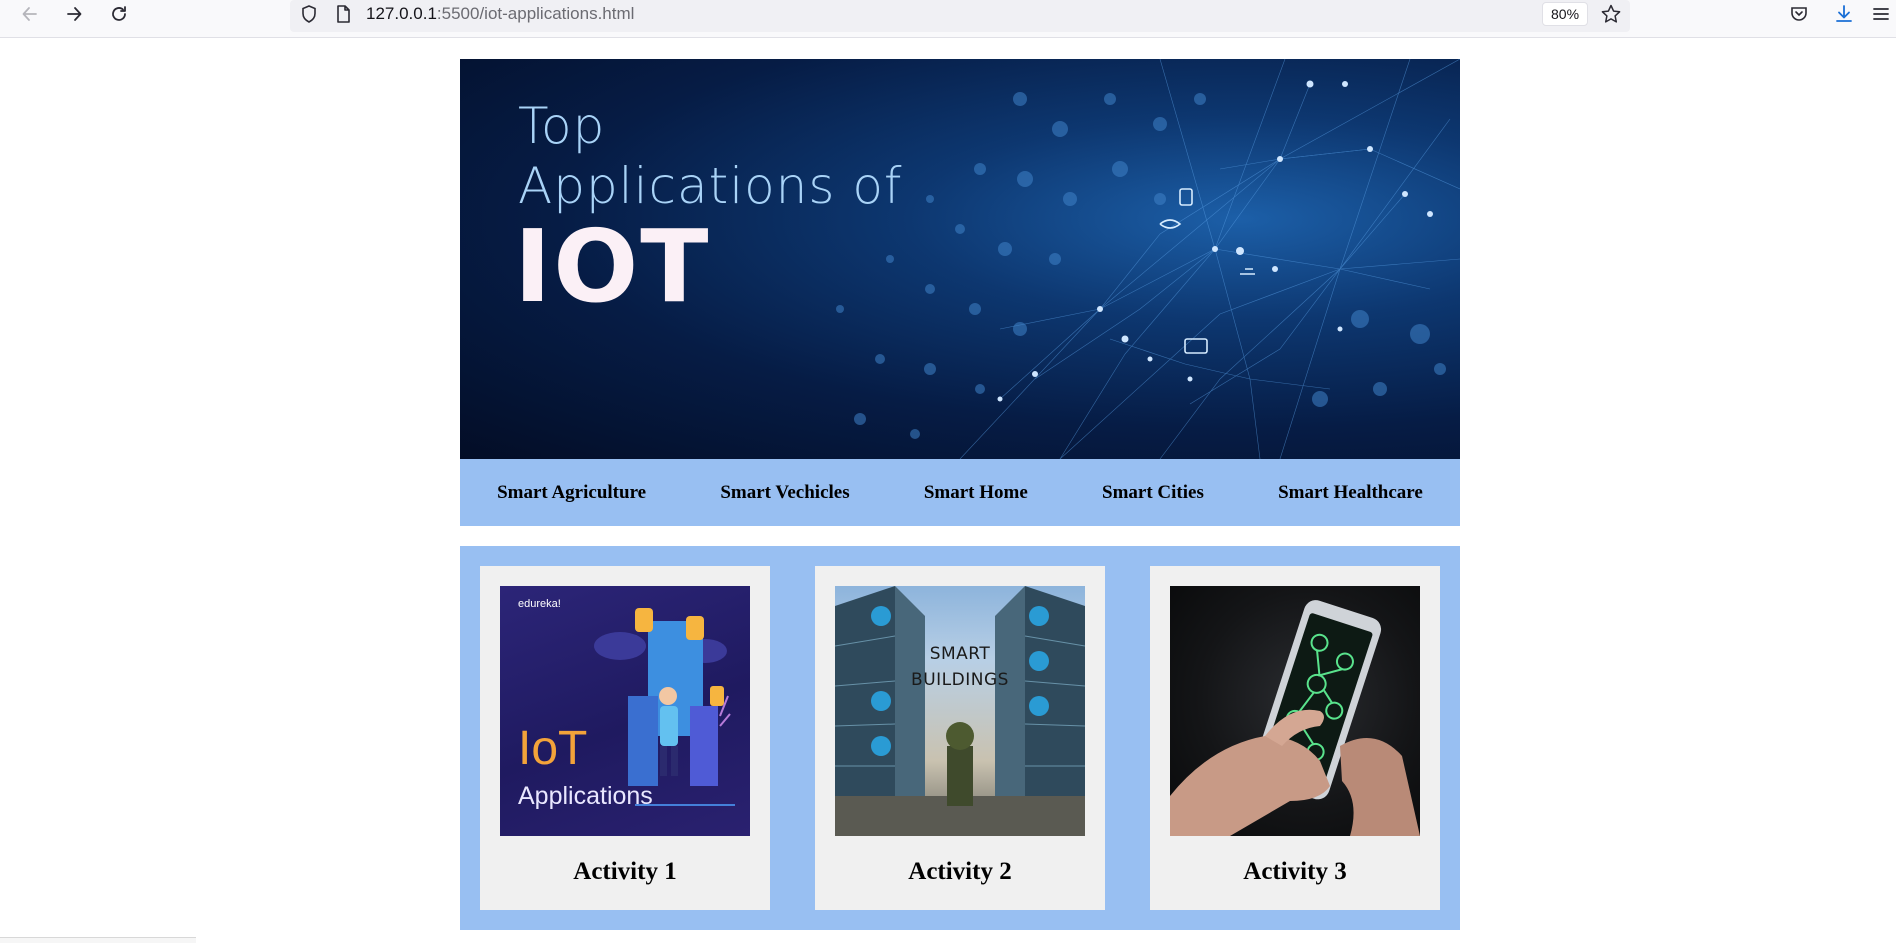  What do you see at coordinates (98, 940) in the screenshot?
I see `status-strip` at bounding box center [98, 940].